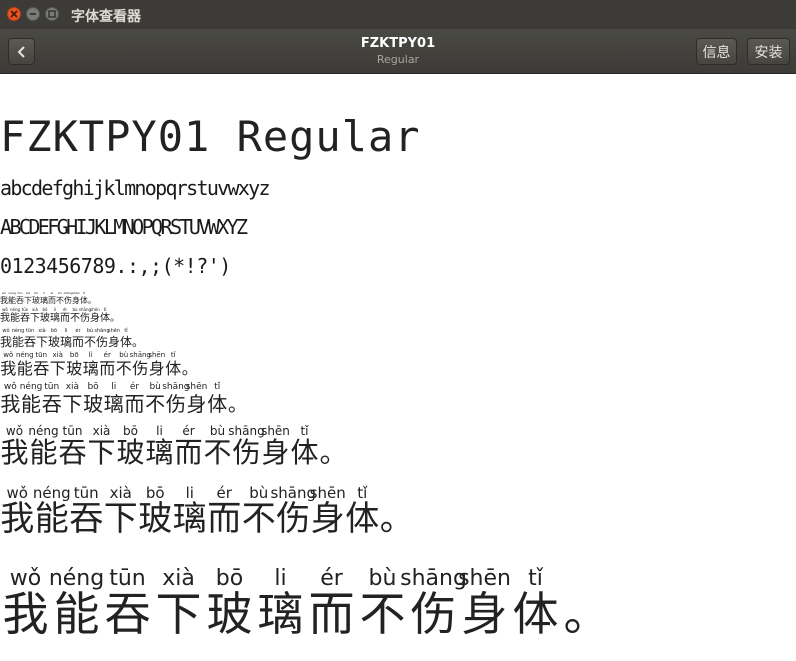  I want to click on maximize-window-button, so click(52, 14).